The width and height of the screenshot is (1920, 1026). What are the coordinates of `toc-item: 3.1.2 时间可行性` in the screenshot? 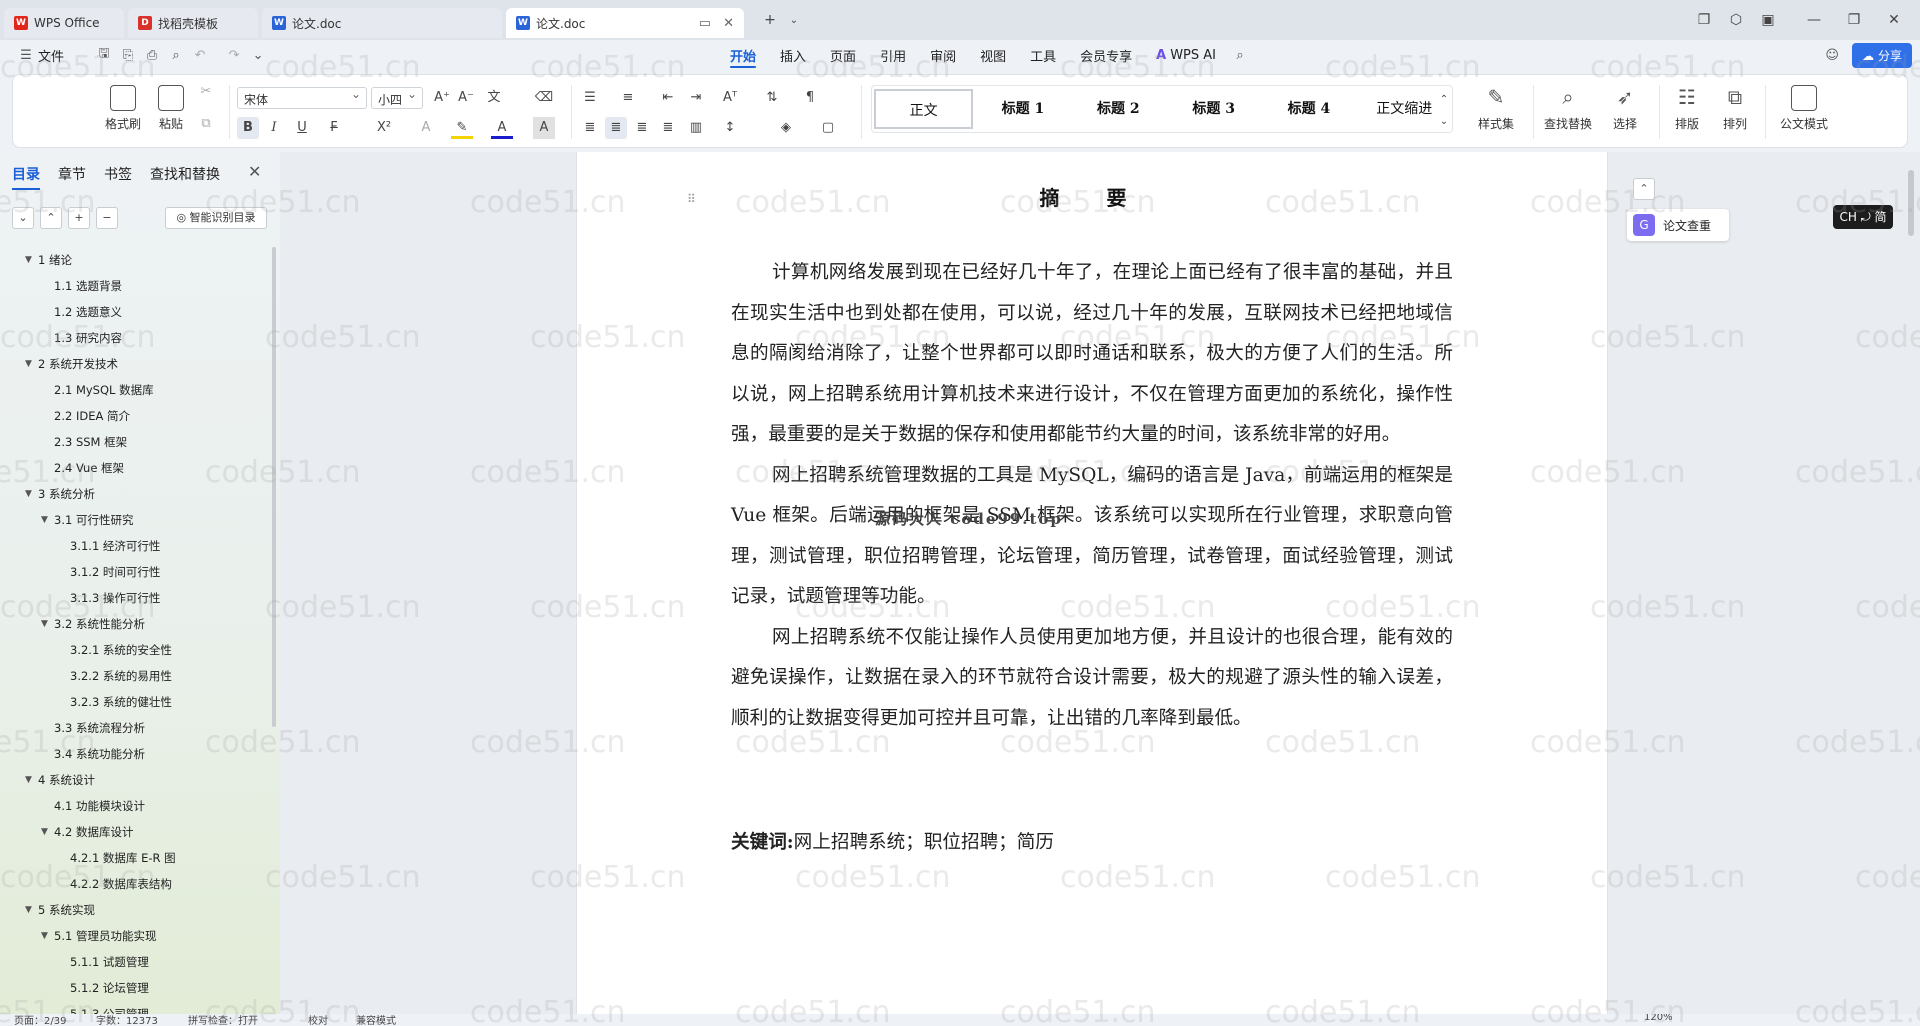 It's located at (135, 572).